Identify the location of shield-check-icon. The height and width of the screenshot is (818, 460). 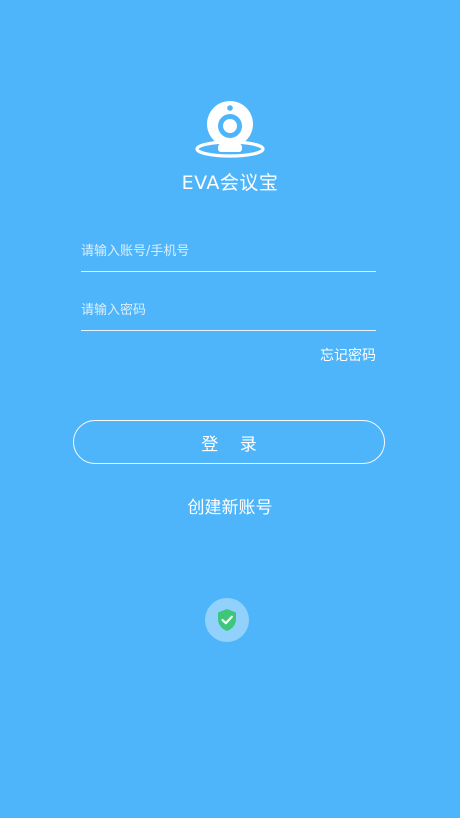
(227, 620).